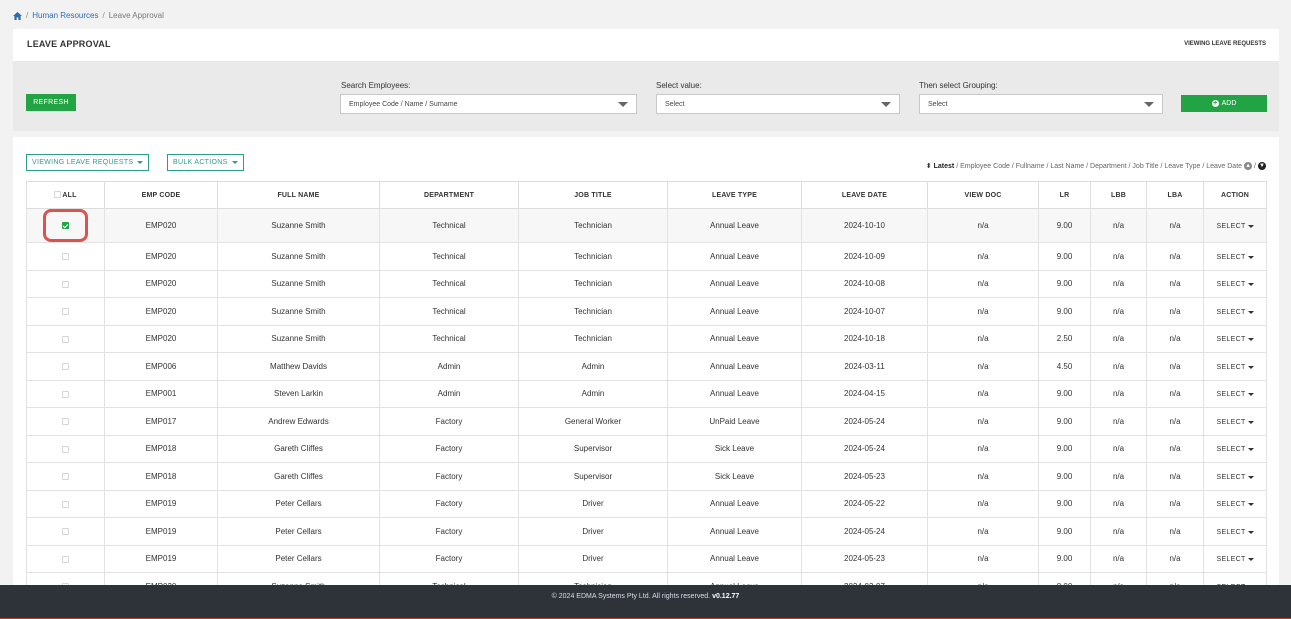 The height and width of the screenshot is (619, 1291). What do you see at coordinates (864, 338) in the screenshot?
I see `leave-date-cell: 2024-10-18` at bounding box center [864, 338].